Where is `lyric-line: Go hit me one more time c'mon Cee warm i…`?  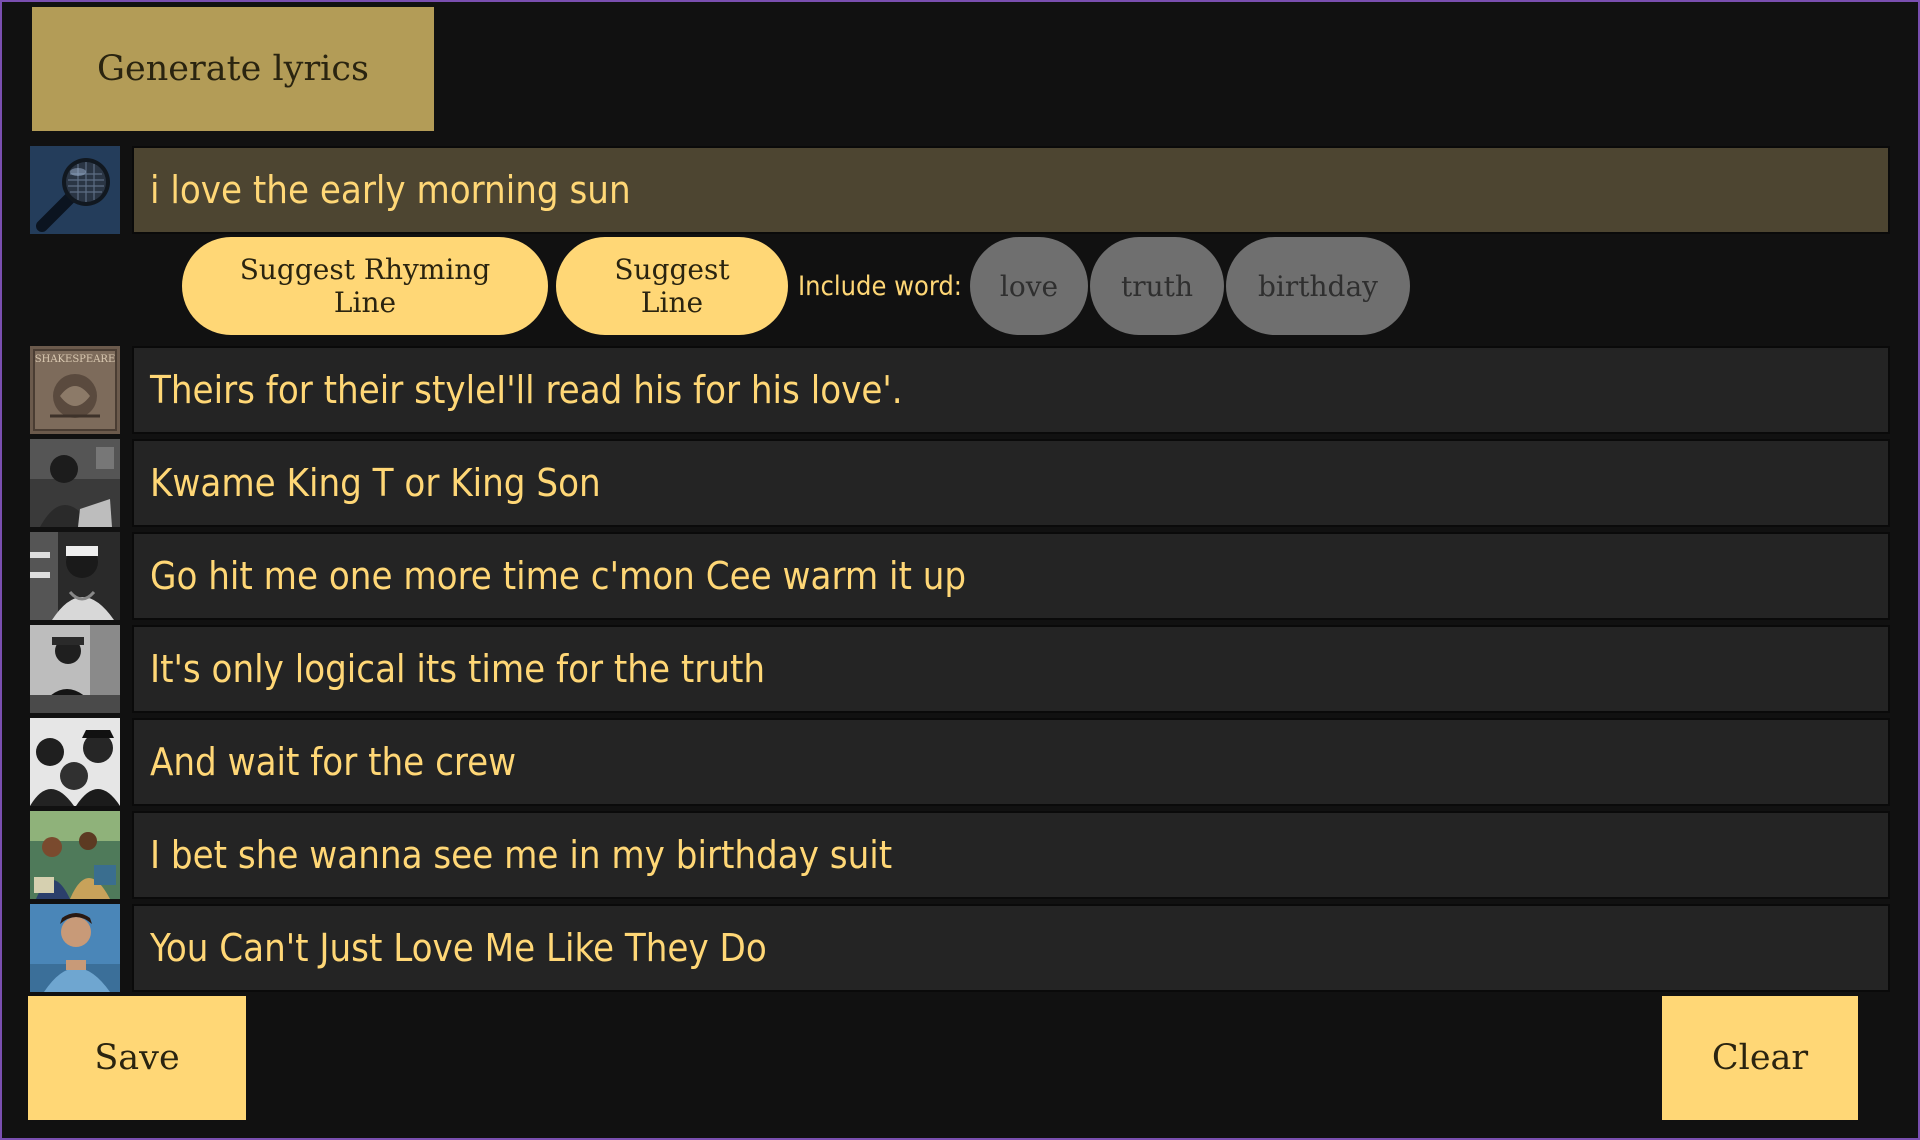
lyric-line: Go hit me one more time c'mon Cee warm i… is located at coordinates (1011, 576).